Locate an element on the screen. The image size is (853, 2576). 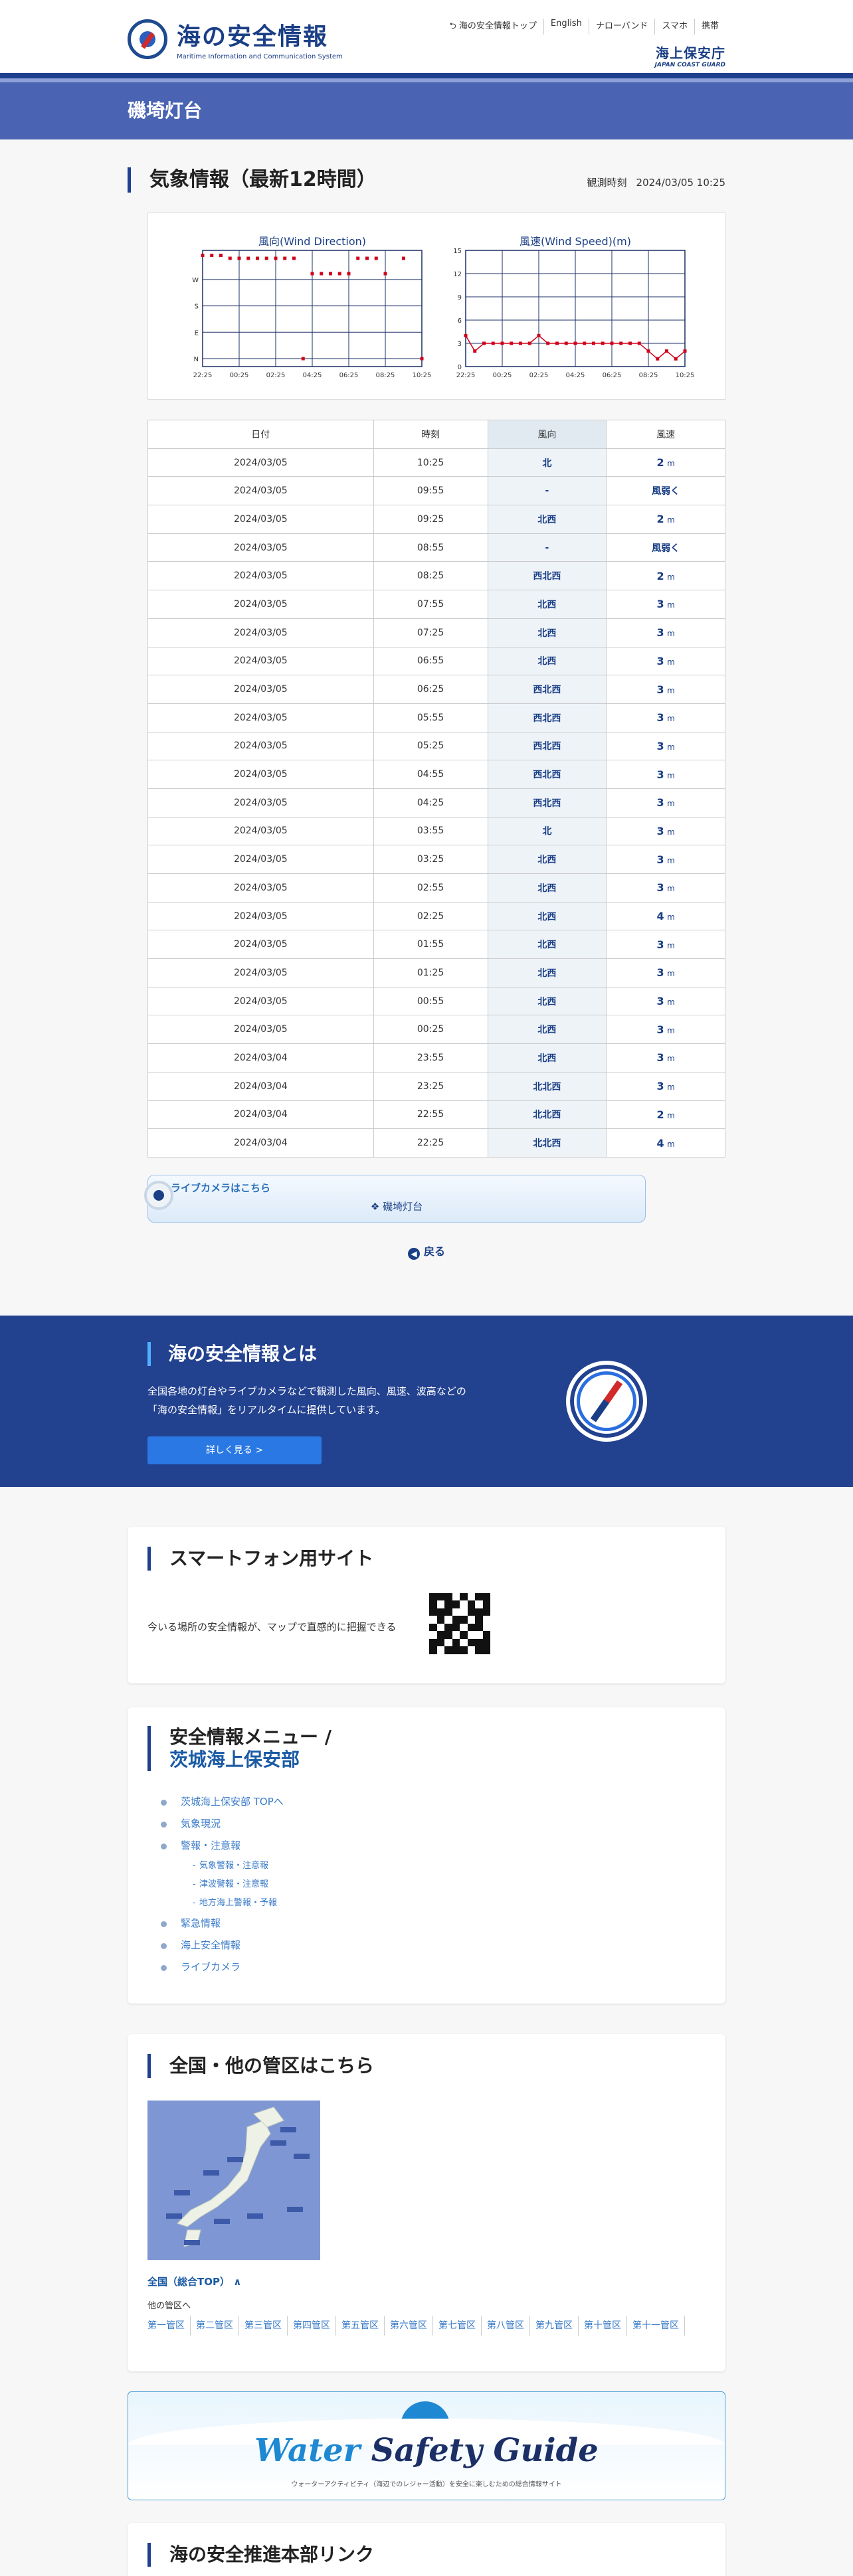
menu-item-emergency: 緊急情報 is located at coordinates (223, 1923).